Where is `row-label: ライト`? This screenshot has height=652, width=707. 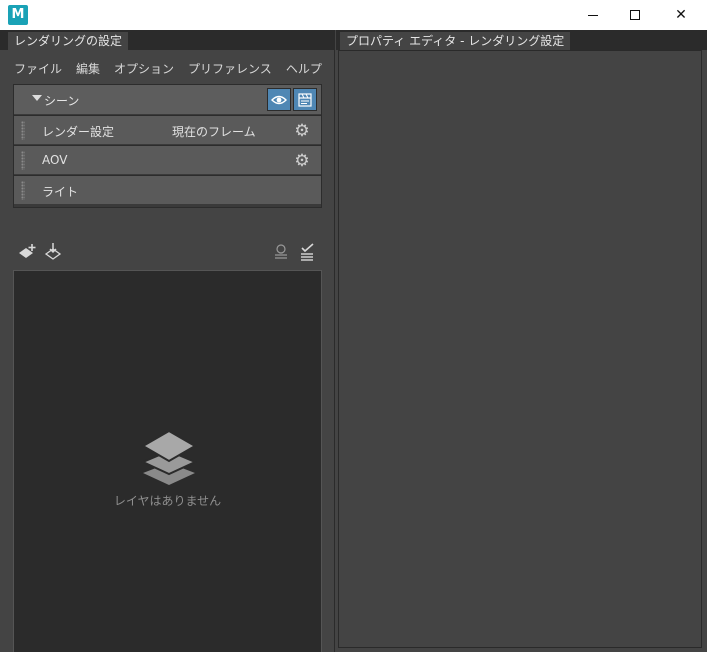
row-label: ライト is located at coordinates (60, 192).